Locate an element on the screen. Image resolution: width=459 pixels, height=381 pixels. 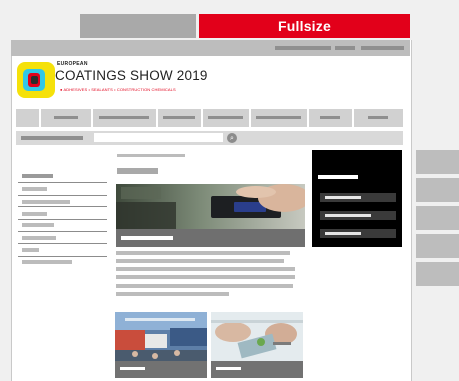
fullsize-tab: Fullsize is located at coordinates (304, 26).